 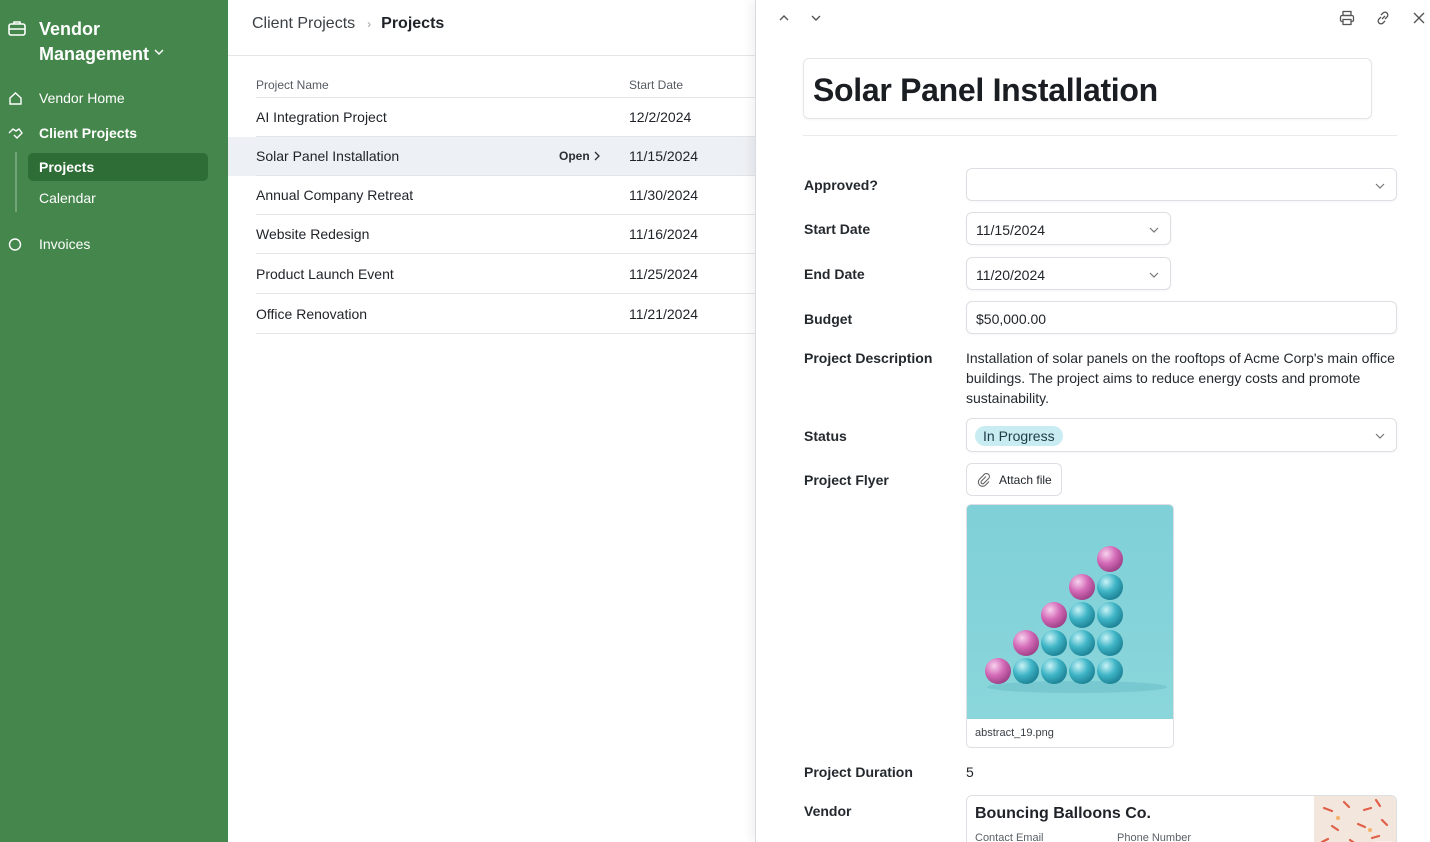 I want to click on table-row-selected: Solar Panel Installation Open 11/15/2024, so click(x=491, y=156).